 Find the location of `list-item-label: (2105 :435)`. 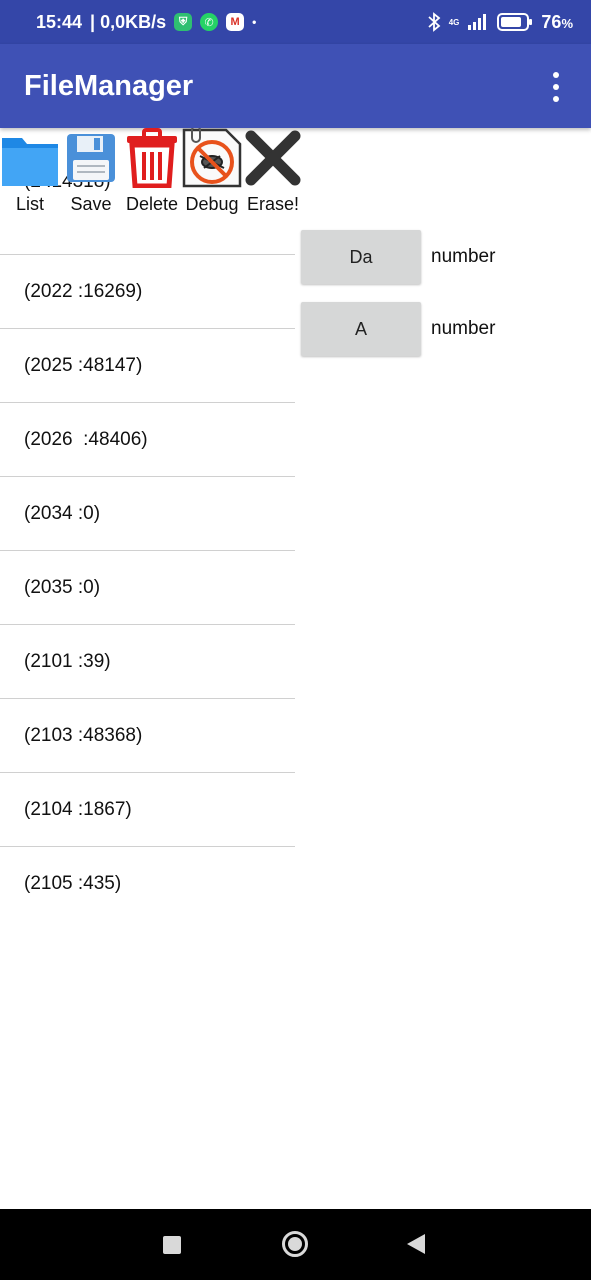

list-item-label: (2105 :435) is located at coordinates (73, 883).